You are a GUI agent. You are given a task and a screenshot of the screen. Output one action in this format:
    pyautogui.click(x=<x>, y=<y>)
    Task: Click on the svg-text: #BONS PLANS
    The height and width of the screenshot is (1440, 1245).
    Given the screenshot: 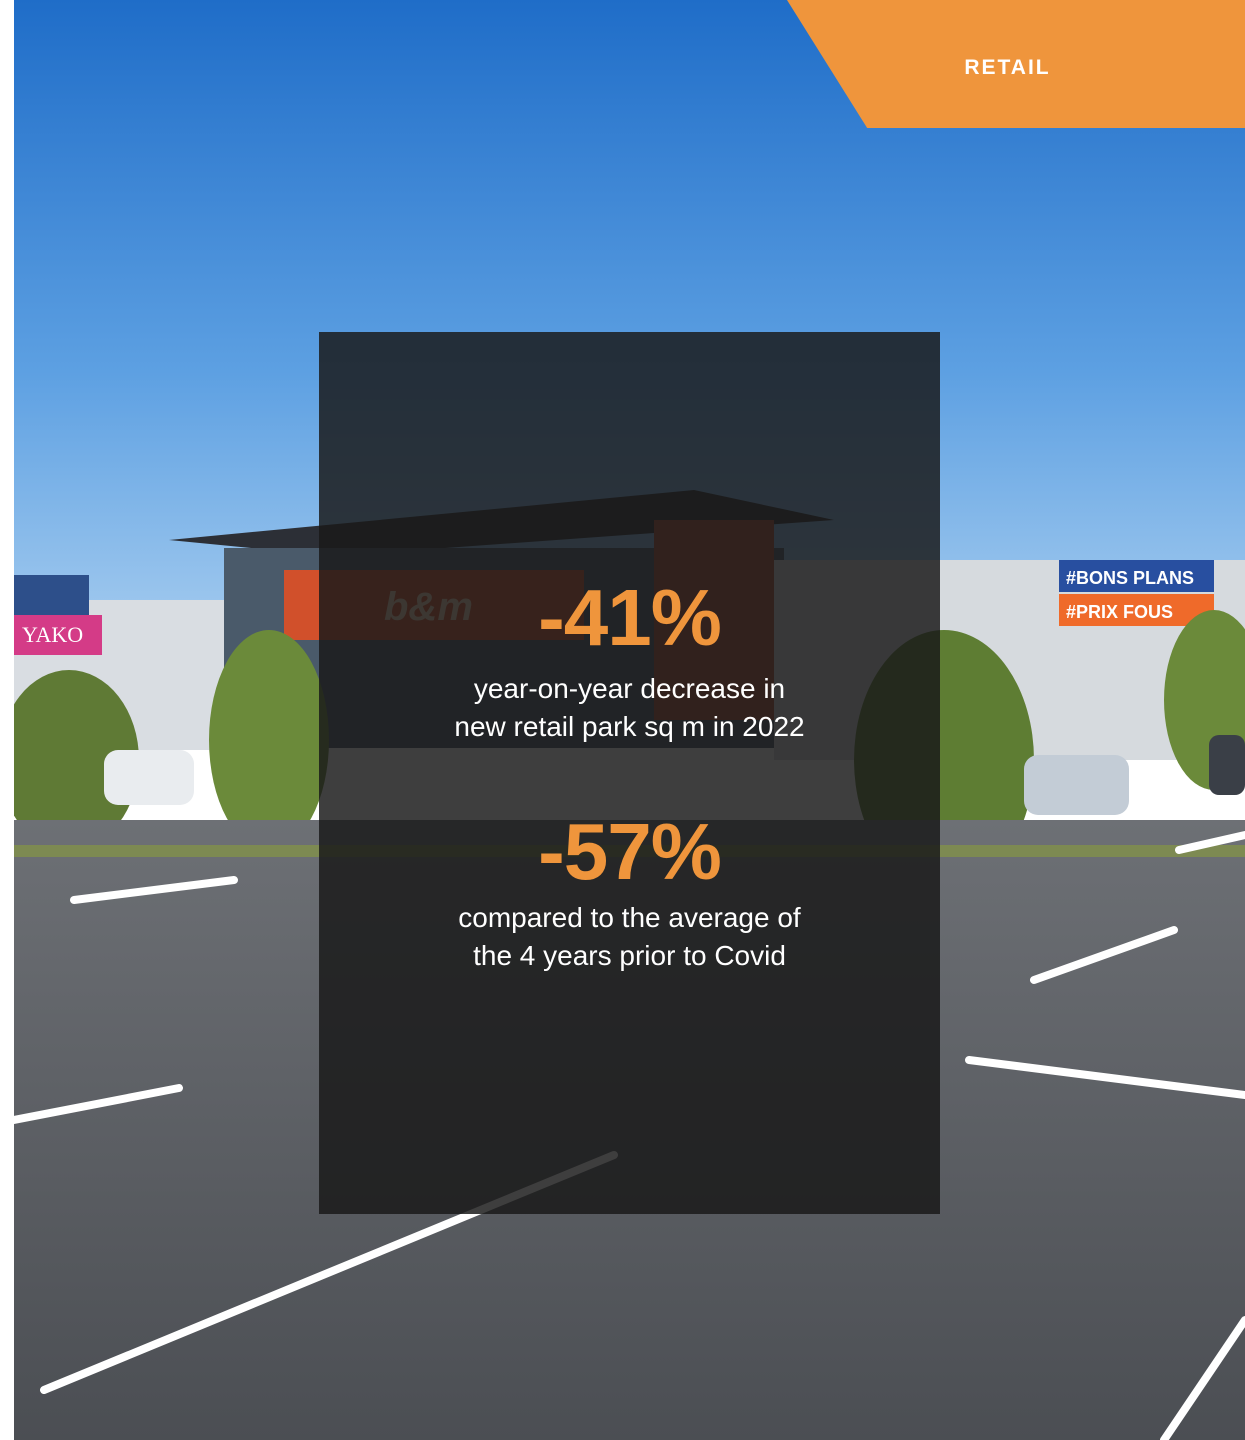 What is the action you would take?
    pyautogui.click(x=1130, y=578)
    